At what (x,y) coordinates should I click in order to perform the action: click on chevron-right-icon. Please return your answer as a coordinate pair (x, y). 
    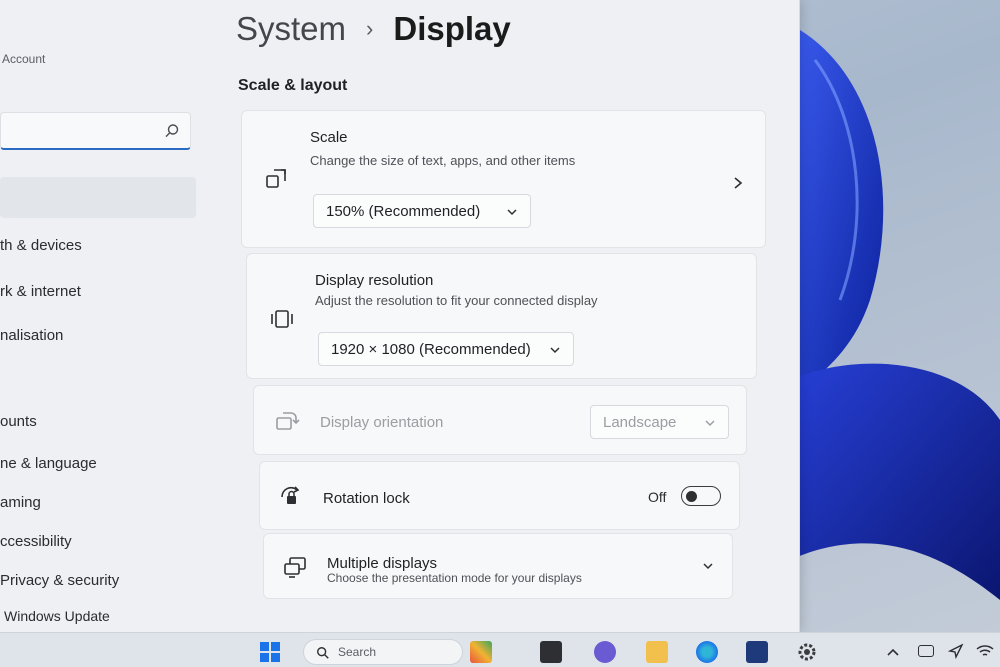
    Looking at the image, I should click on (738, 183).